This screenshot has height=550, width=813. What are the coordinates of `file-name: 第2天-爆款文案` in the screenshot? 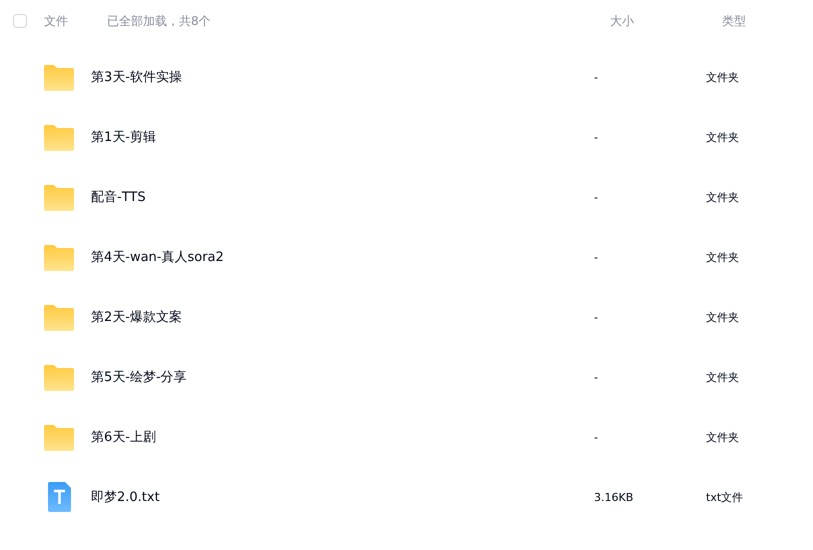 It's located at (342, 317).